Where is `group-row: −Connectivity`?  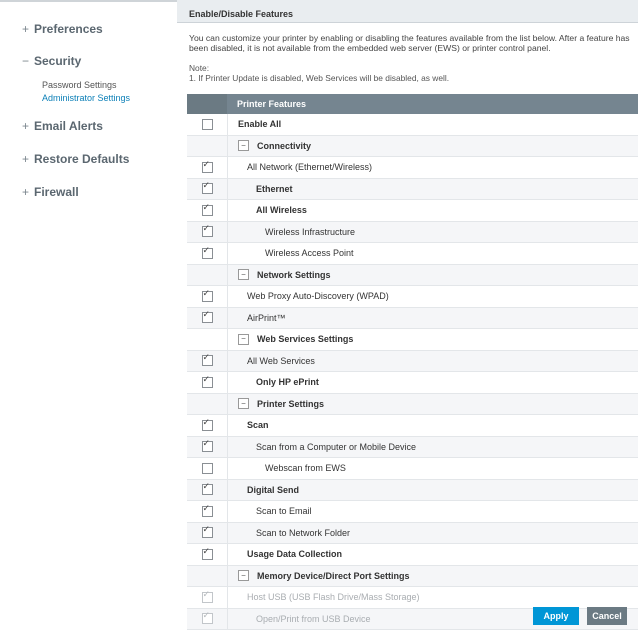 group-row: −Connectivity is located at coordinates (412, 147).